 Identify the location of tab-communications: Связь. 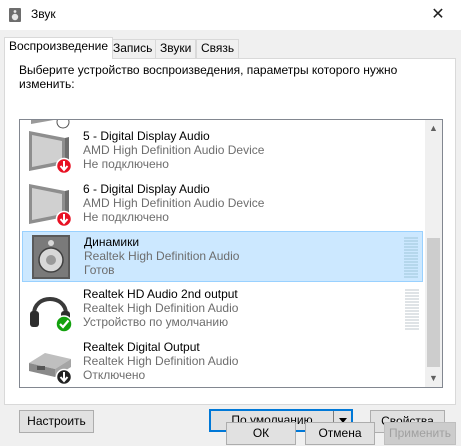
(218, 48).